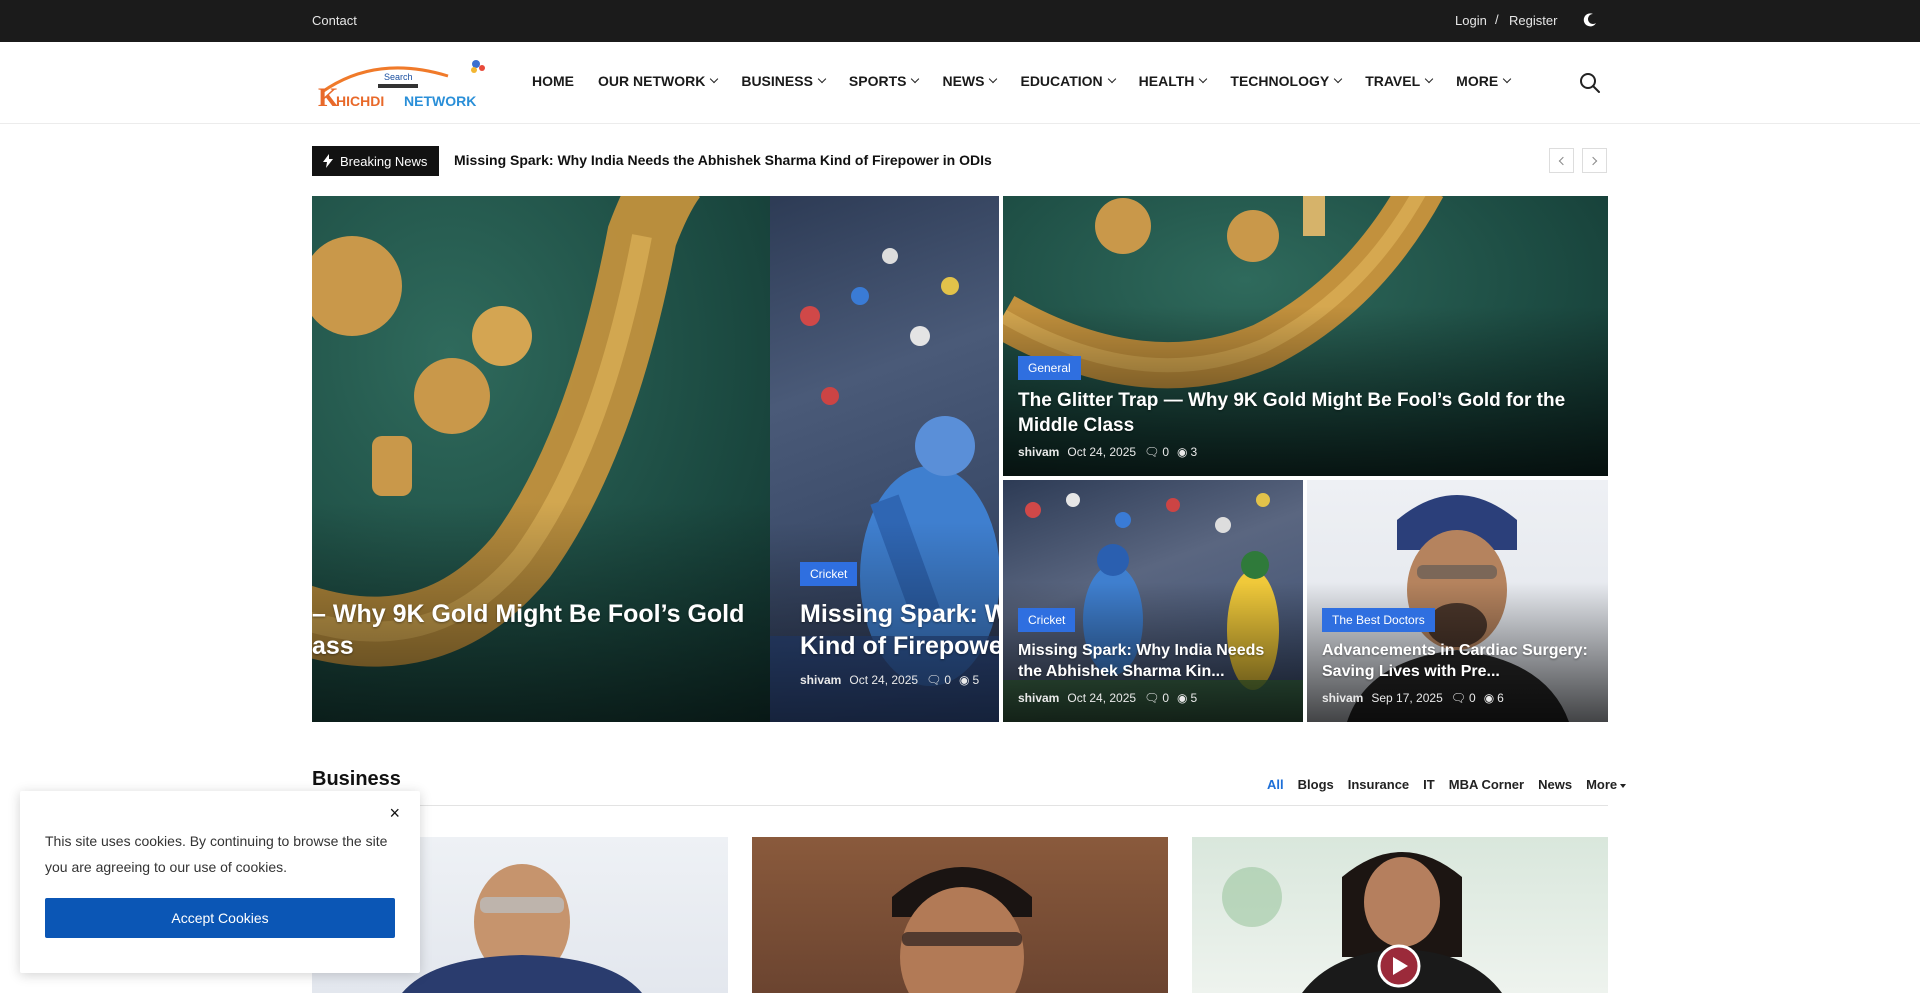  Describe the element at coordinates (1590, 83) in the screenshot. I see `search-icon` at that location.